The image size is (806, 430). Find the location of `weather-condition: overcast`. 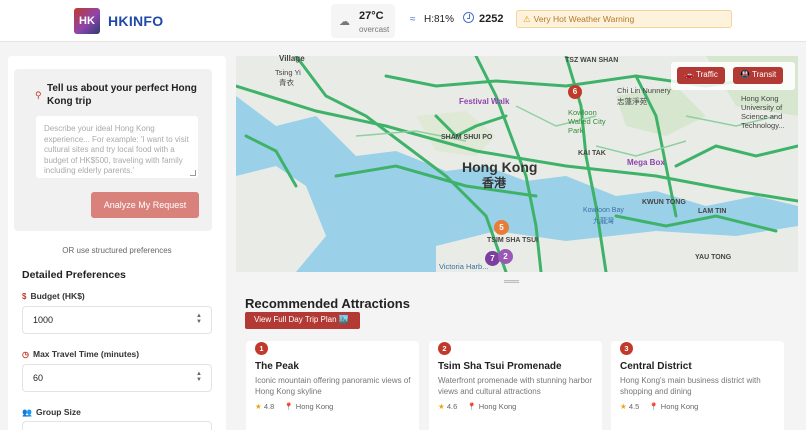

weather-condition: overcast is located at coordinates (374, 29).